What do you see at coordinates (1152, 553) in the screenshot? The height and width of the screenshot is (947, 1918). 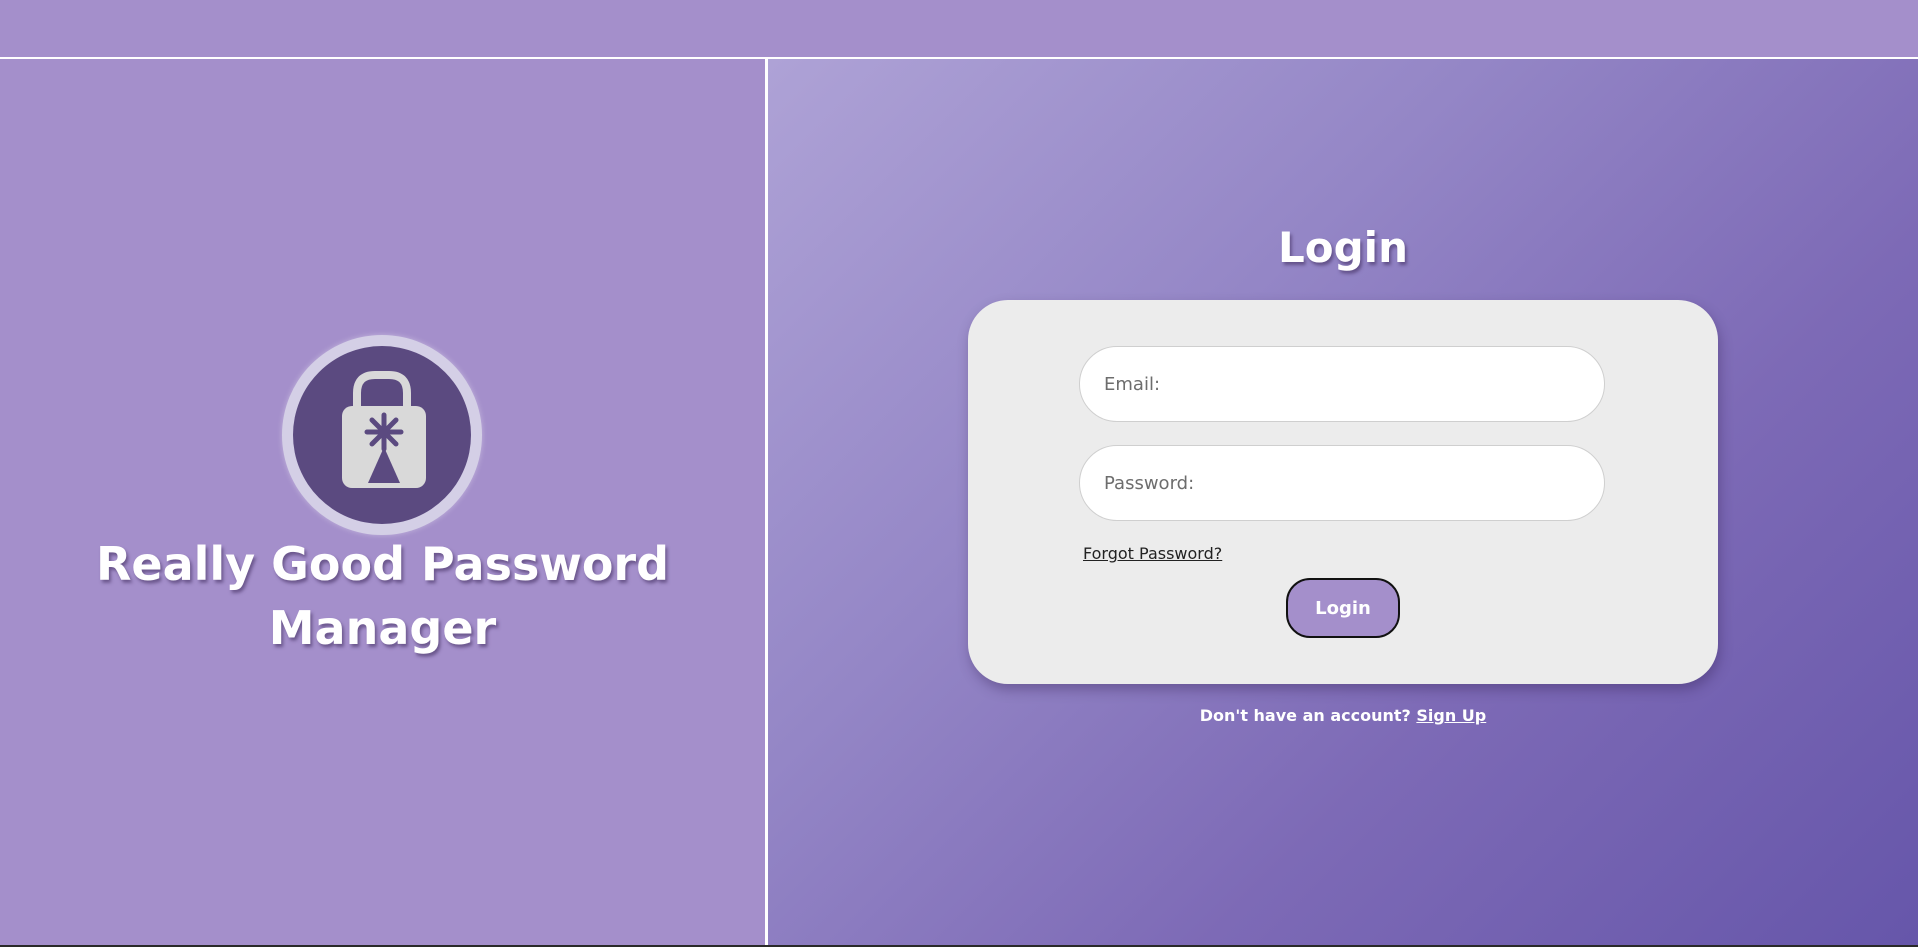 I see `forgot-password-link: Forgot Password?` at bounding box center [1152, 553].